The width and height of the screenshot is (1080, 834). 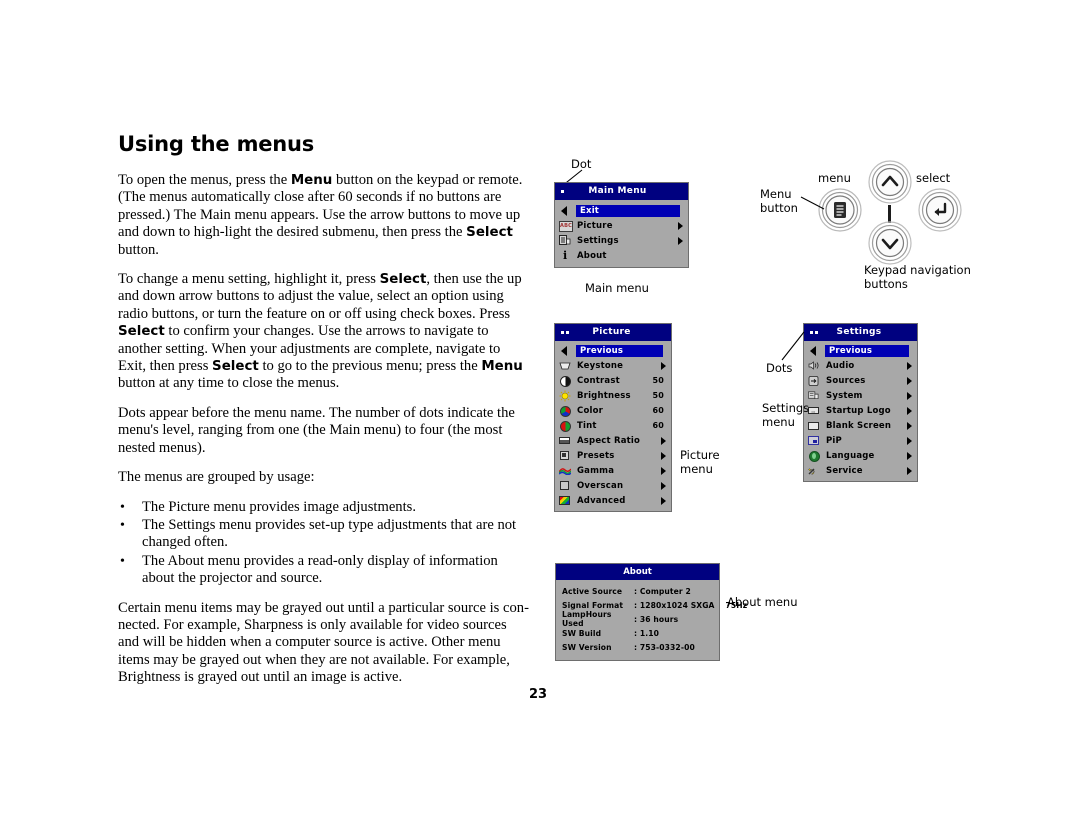 What do you see at coordinates (617, 191) in the screenshot?
I see `main-menu-title: Main Menu` at bounding box center [617, 191].